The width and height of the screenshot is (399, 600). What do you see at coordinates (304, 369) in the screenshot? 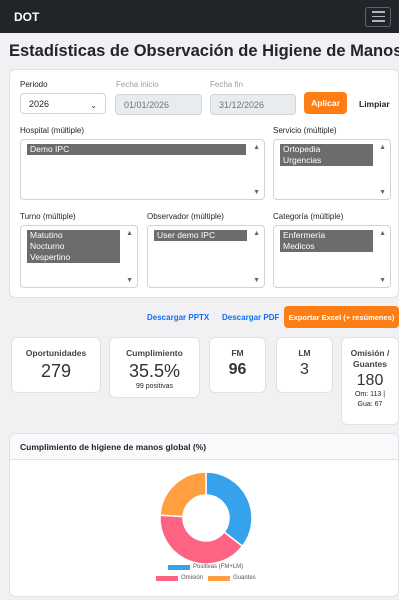
I see `kpi-value: 3` at bounding box center [304, 369].